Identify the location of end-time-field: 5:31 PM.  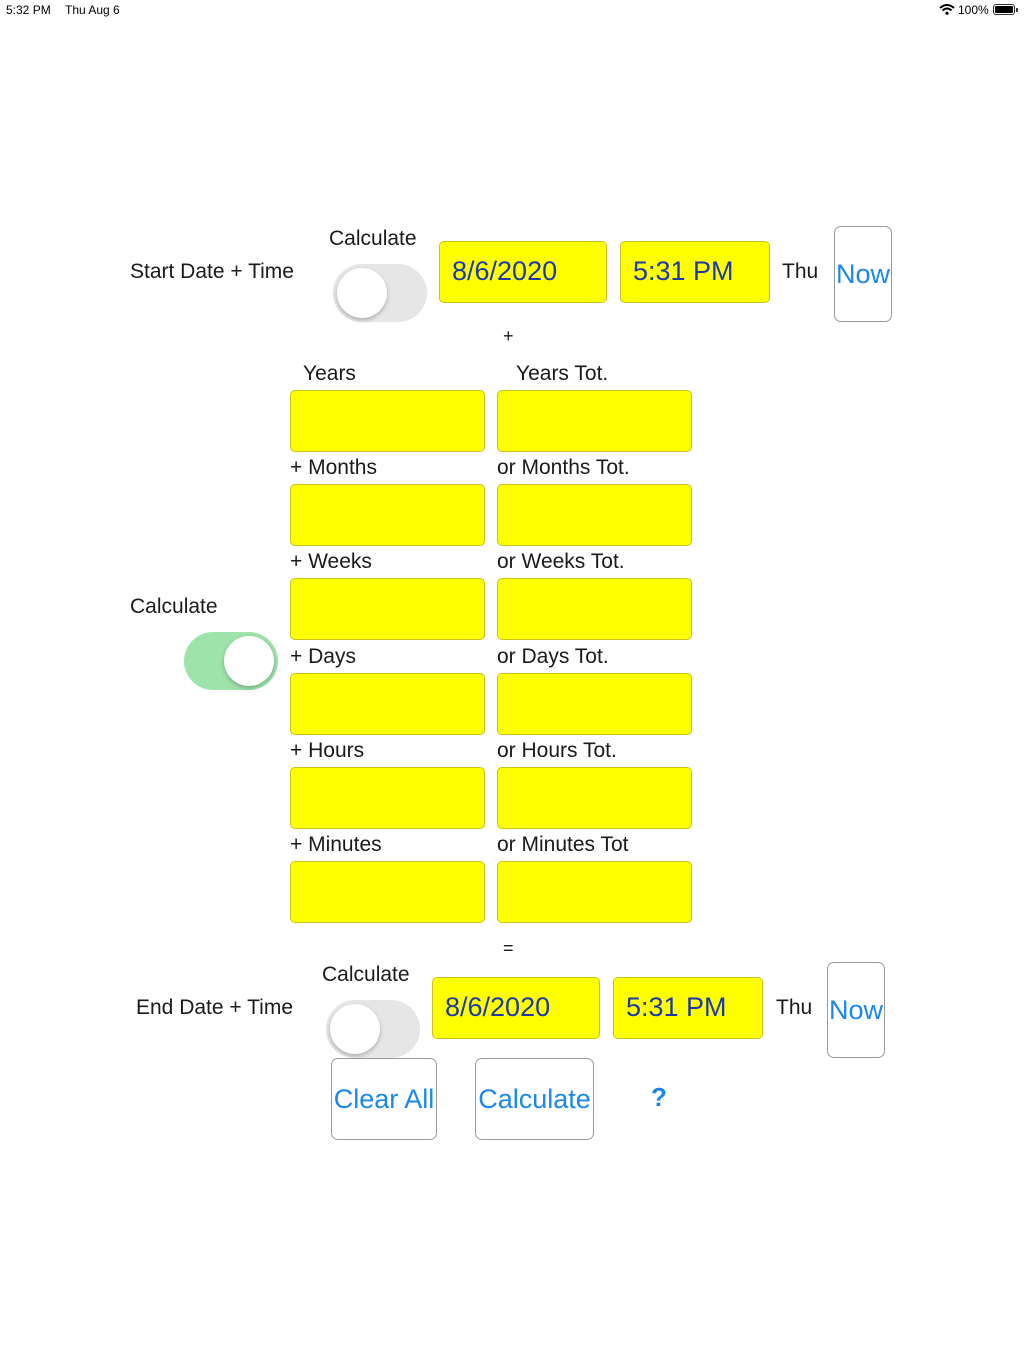
(688, 1008).